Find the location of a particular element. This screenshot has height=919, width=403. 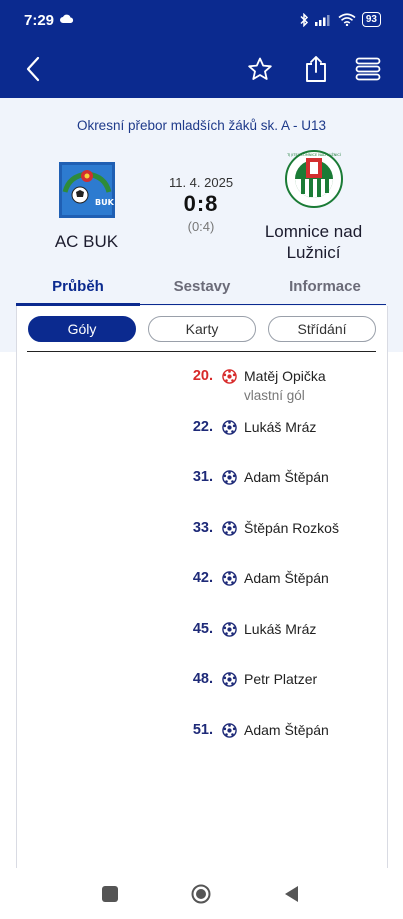

match-score: 0:8 is located at coordinates (201, 203).